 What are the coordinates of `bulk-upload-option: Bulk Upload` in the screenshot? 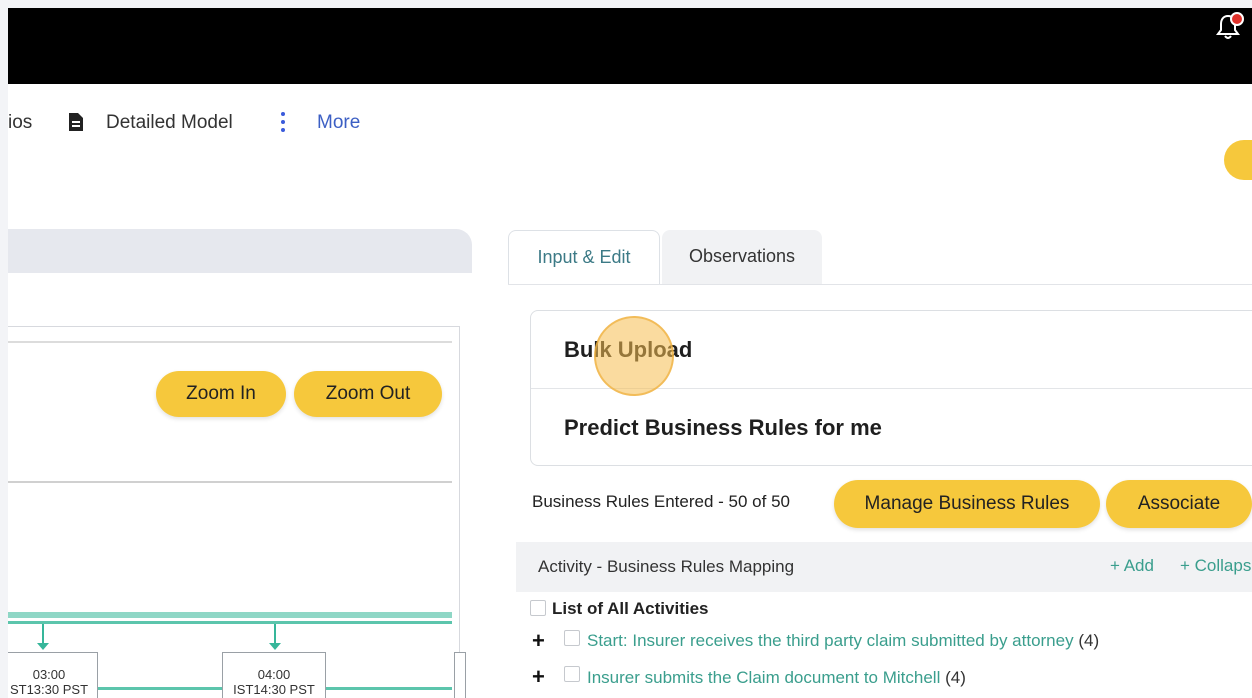 It's located at (891, 350).